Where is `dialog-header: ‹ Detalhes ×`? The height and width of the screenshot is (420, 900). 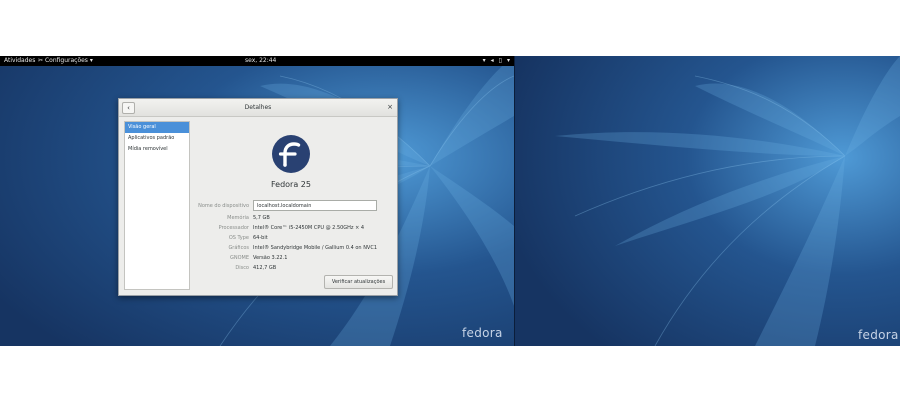 dialog-header: ‹ Detalhes × is located at coordinates (258, 108).